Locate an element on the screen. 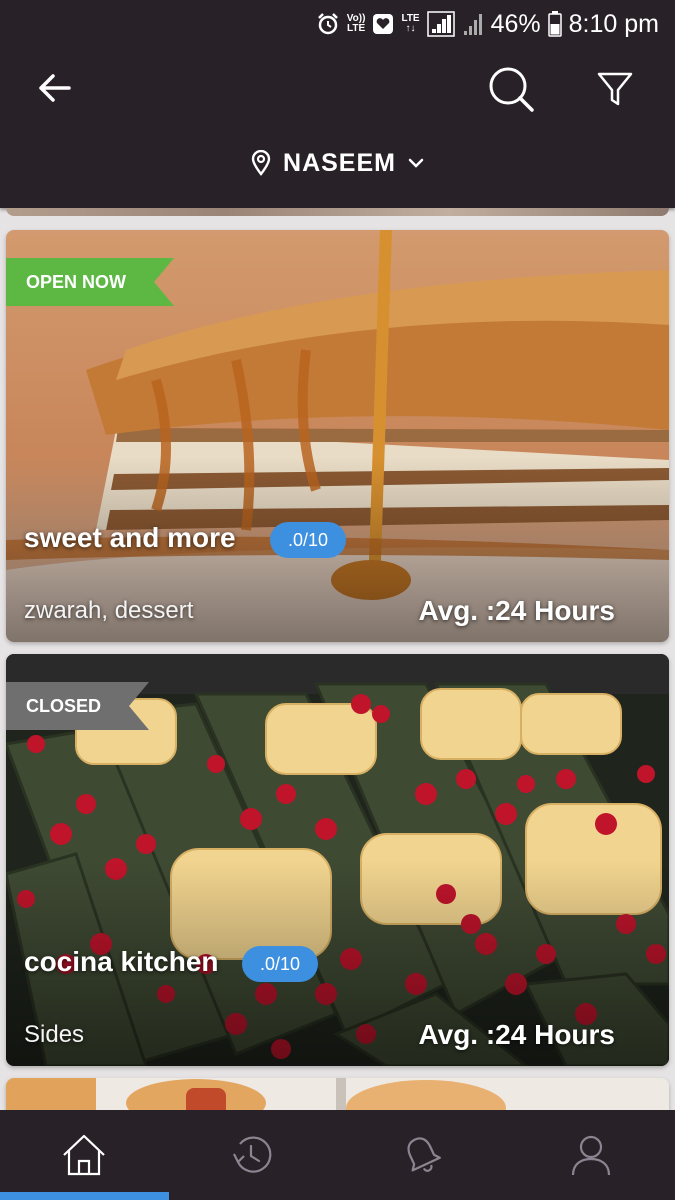 Image resolution: width=675 pixels, height=1200 pixels. location-pin-icon is located at coordinates (261, 163).